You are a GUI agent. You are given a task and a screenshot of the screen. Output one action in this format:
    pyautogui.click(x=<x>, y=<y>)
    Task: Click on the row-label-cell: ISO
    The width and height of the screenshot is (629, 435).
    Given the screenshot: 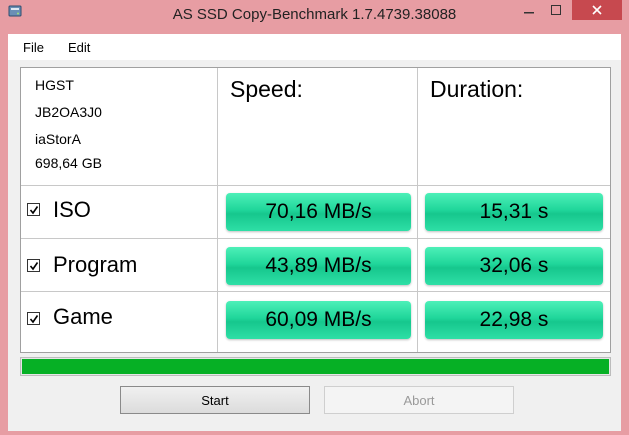 What is the action you would take?
    pyautogui.click(x=119, y=212)
    